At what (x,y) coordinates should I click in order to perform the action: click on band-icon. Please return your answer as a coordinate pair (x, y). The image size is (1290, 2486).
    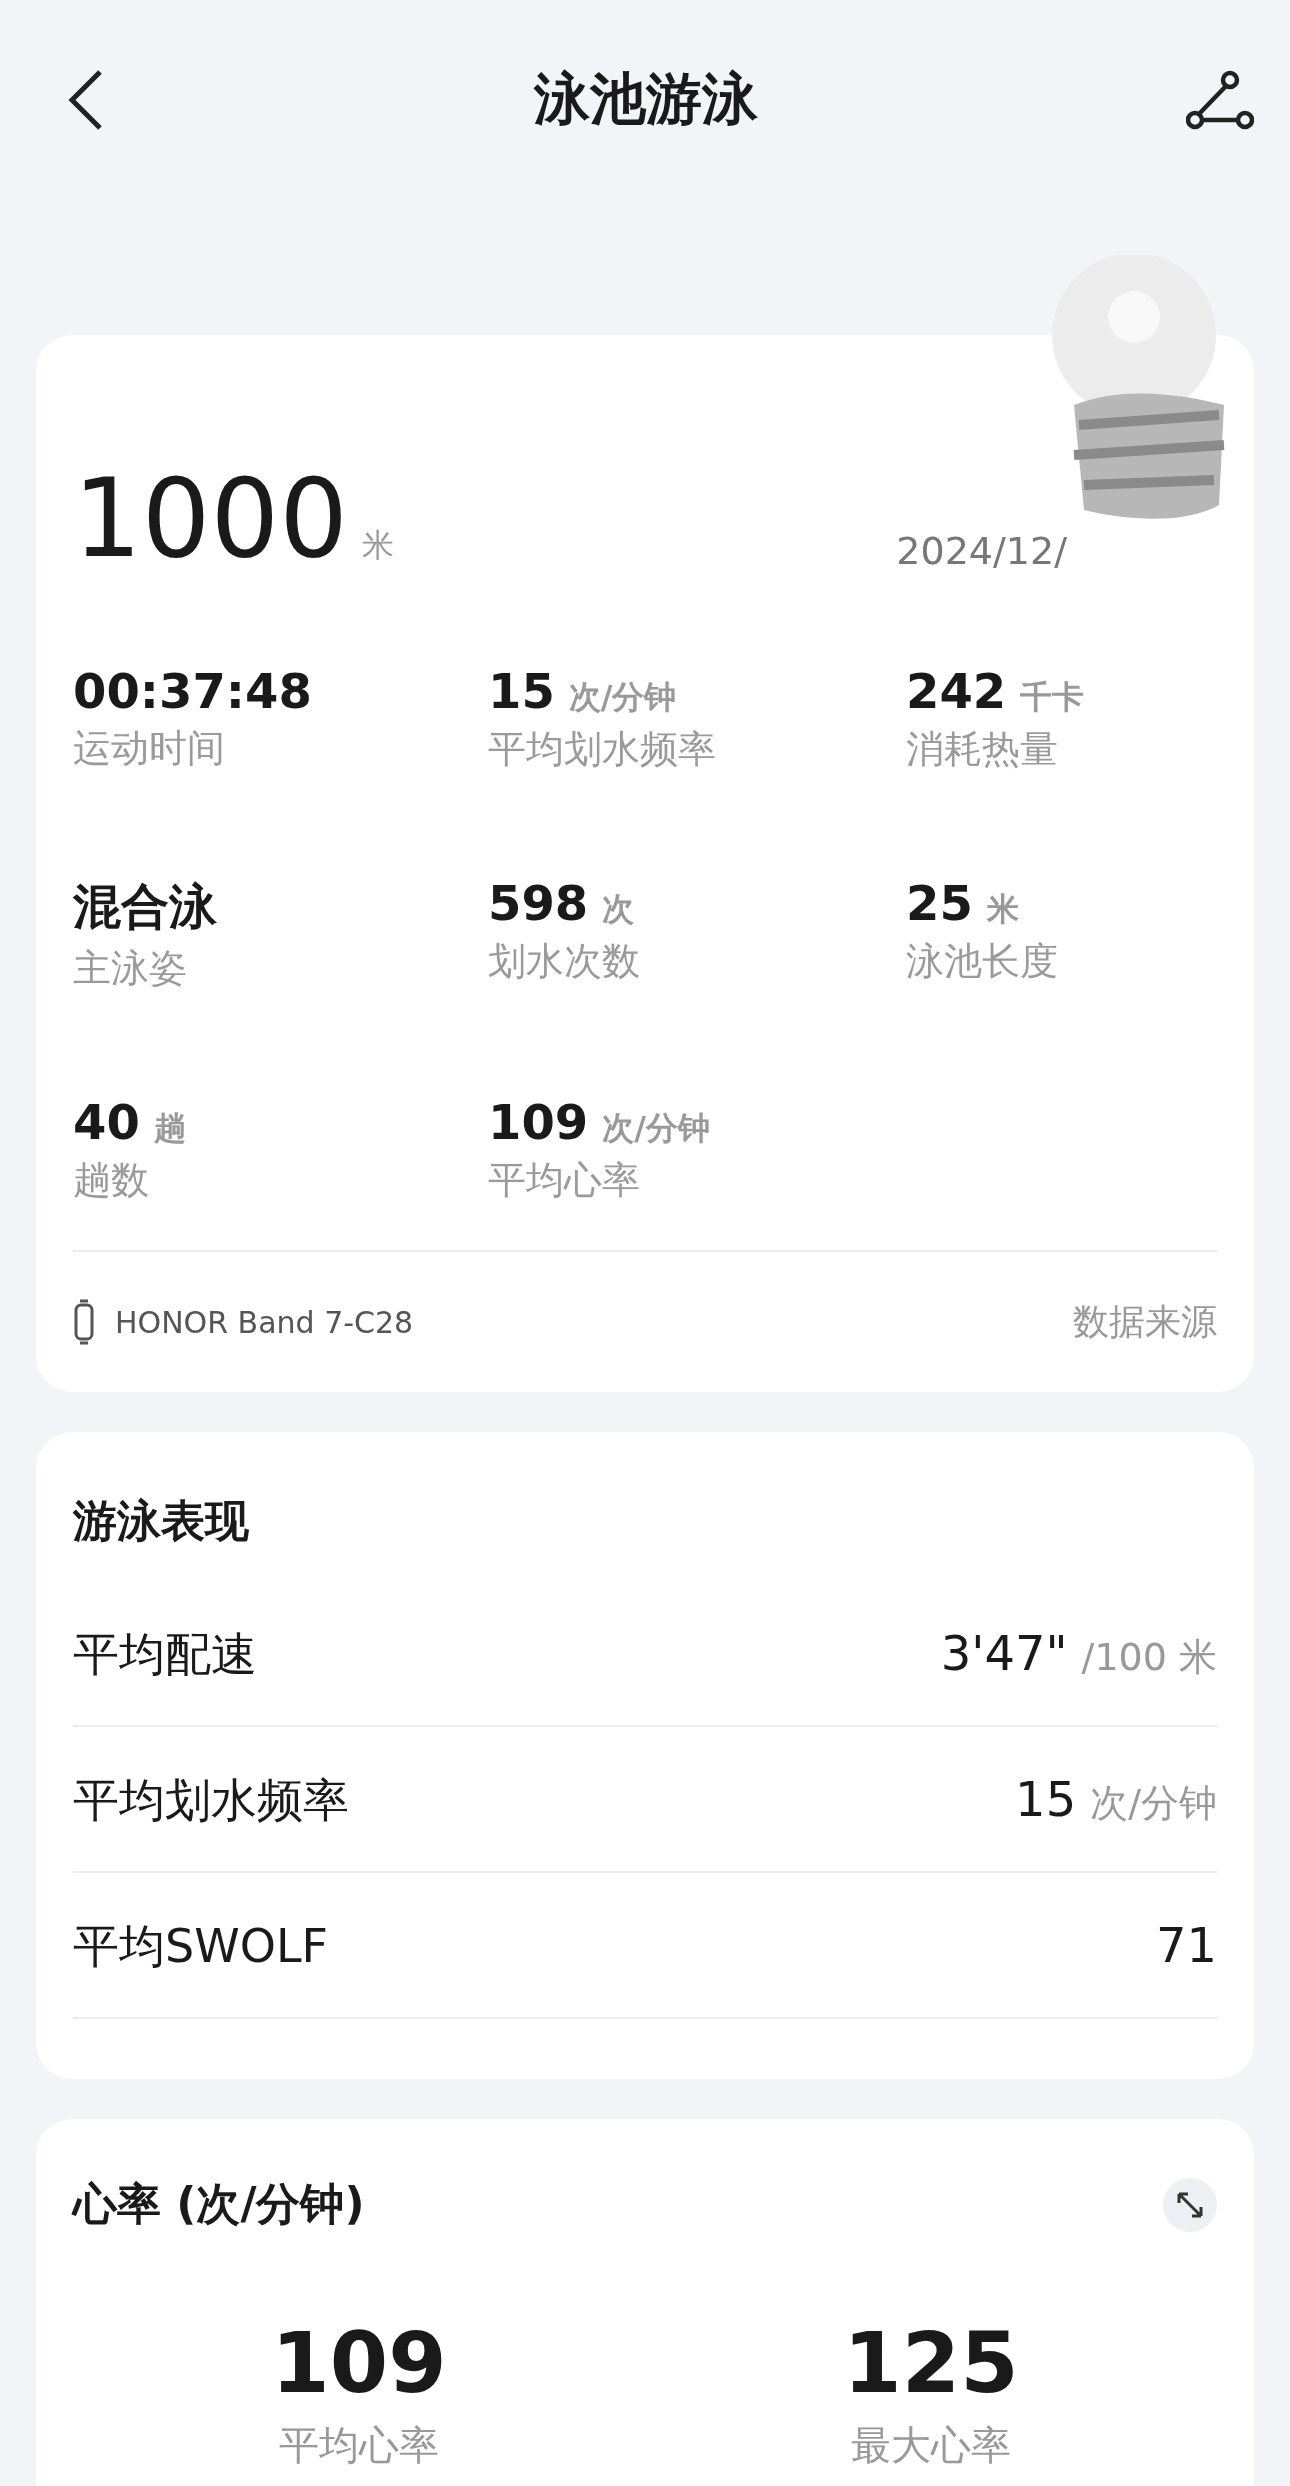
    Looking at the image, I should click on (84, 1322).